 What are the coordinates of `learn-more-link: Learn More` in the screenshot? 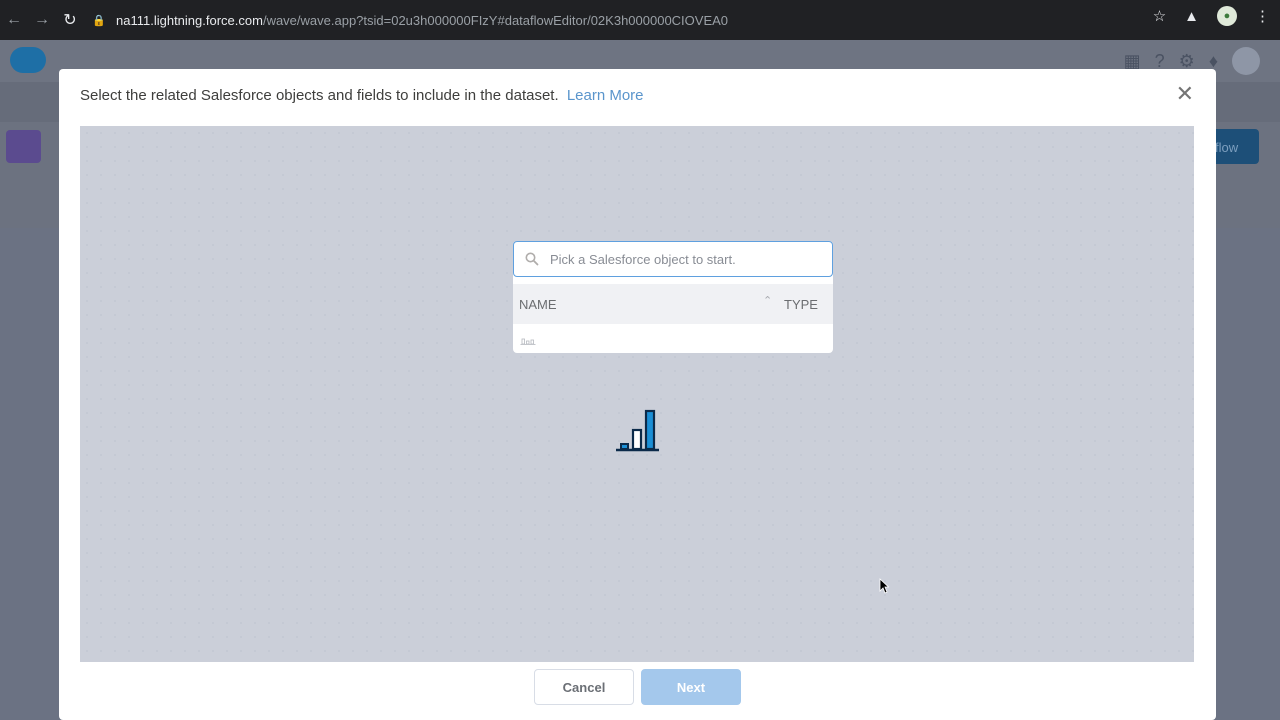 It's located at (605, 95).